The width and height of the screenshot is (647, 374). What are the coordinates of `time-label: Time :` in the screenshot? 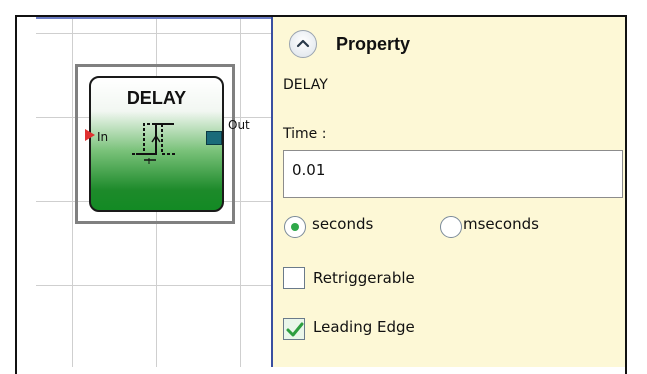 It's located at (305, 134).